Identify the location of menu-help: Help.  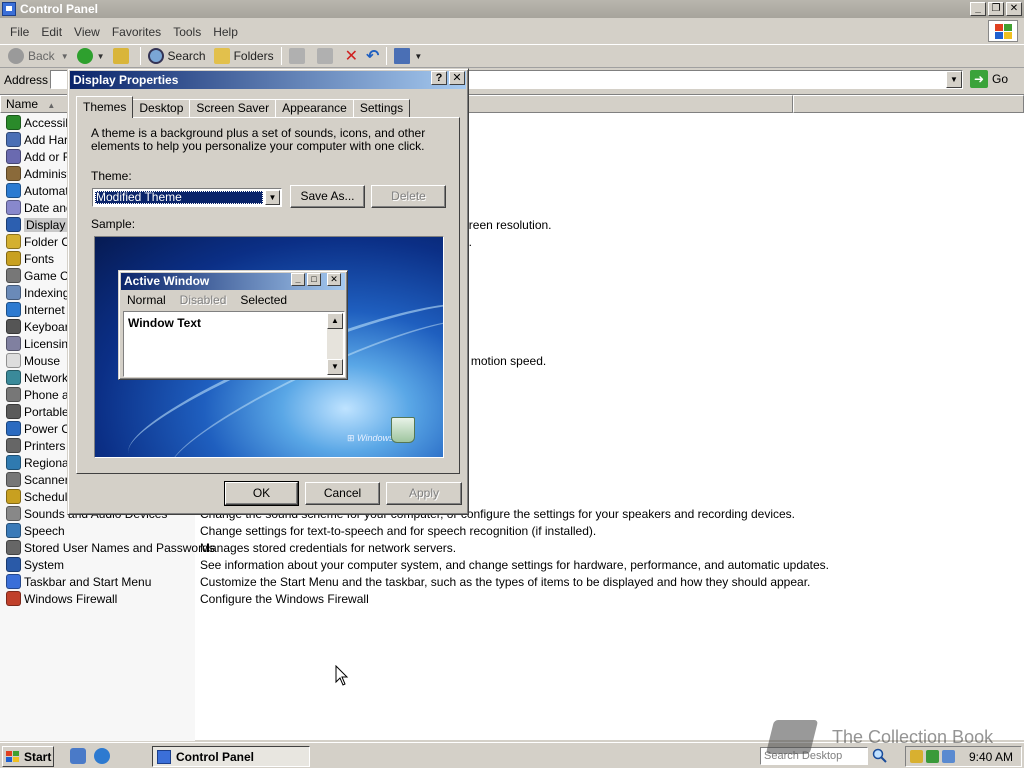
(225, 32).